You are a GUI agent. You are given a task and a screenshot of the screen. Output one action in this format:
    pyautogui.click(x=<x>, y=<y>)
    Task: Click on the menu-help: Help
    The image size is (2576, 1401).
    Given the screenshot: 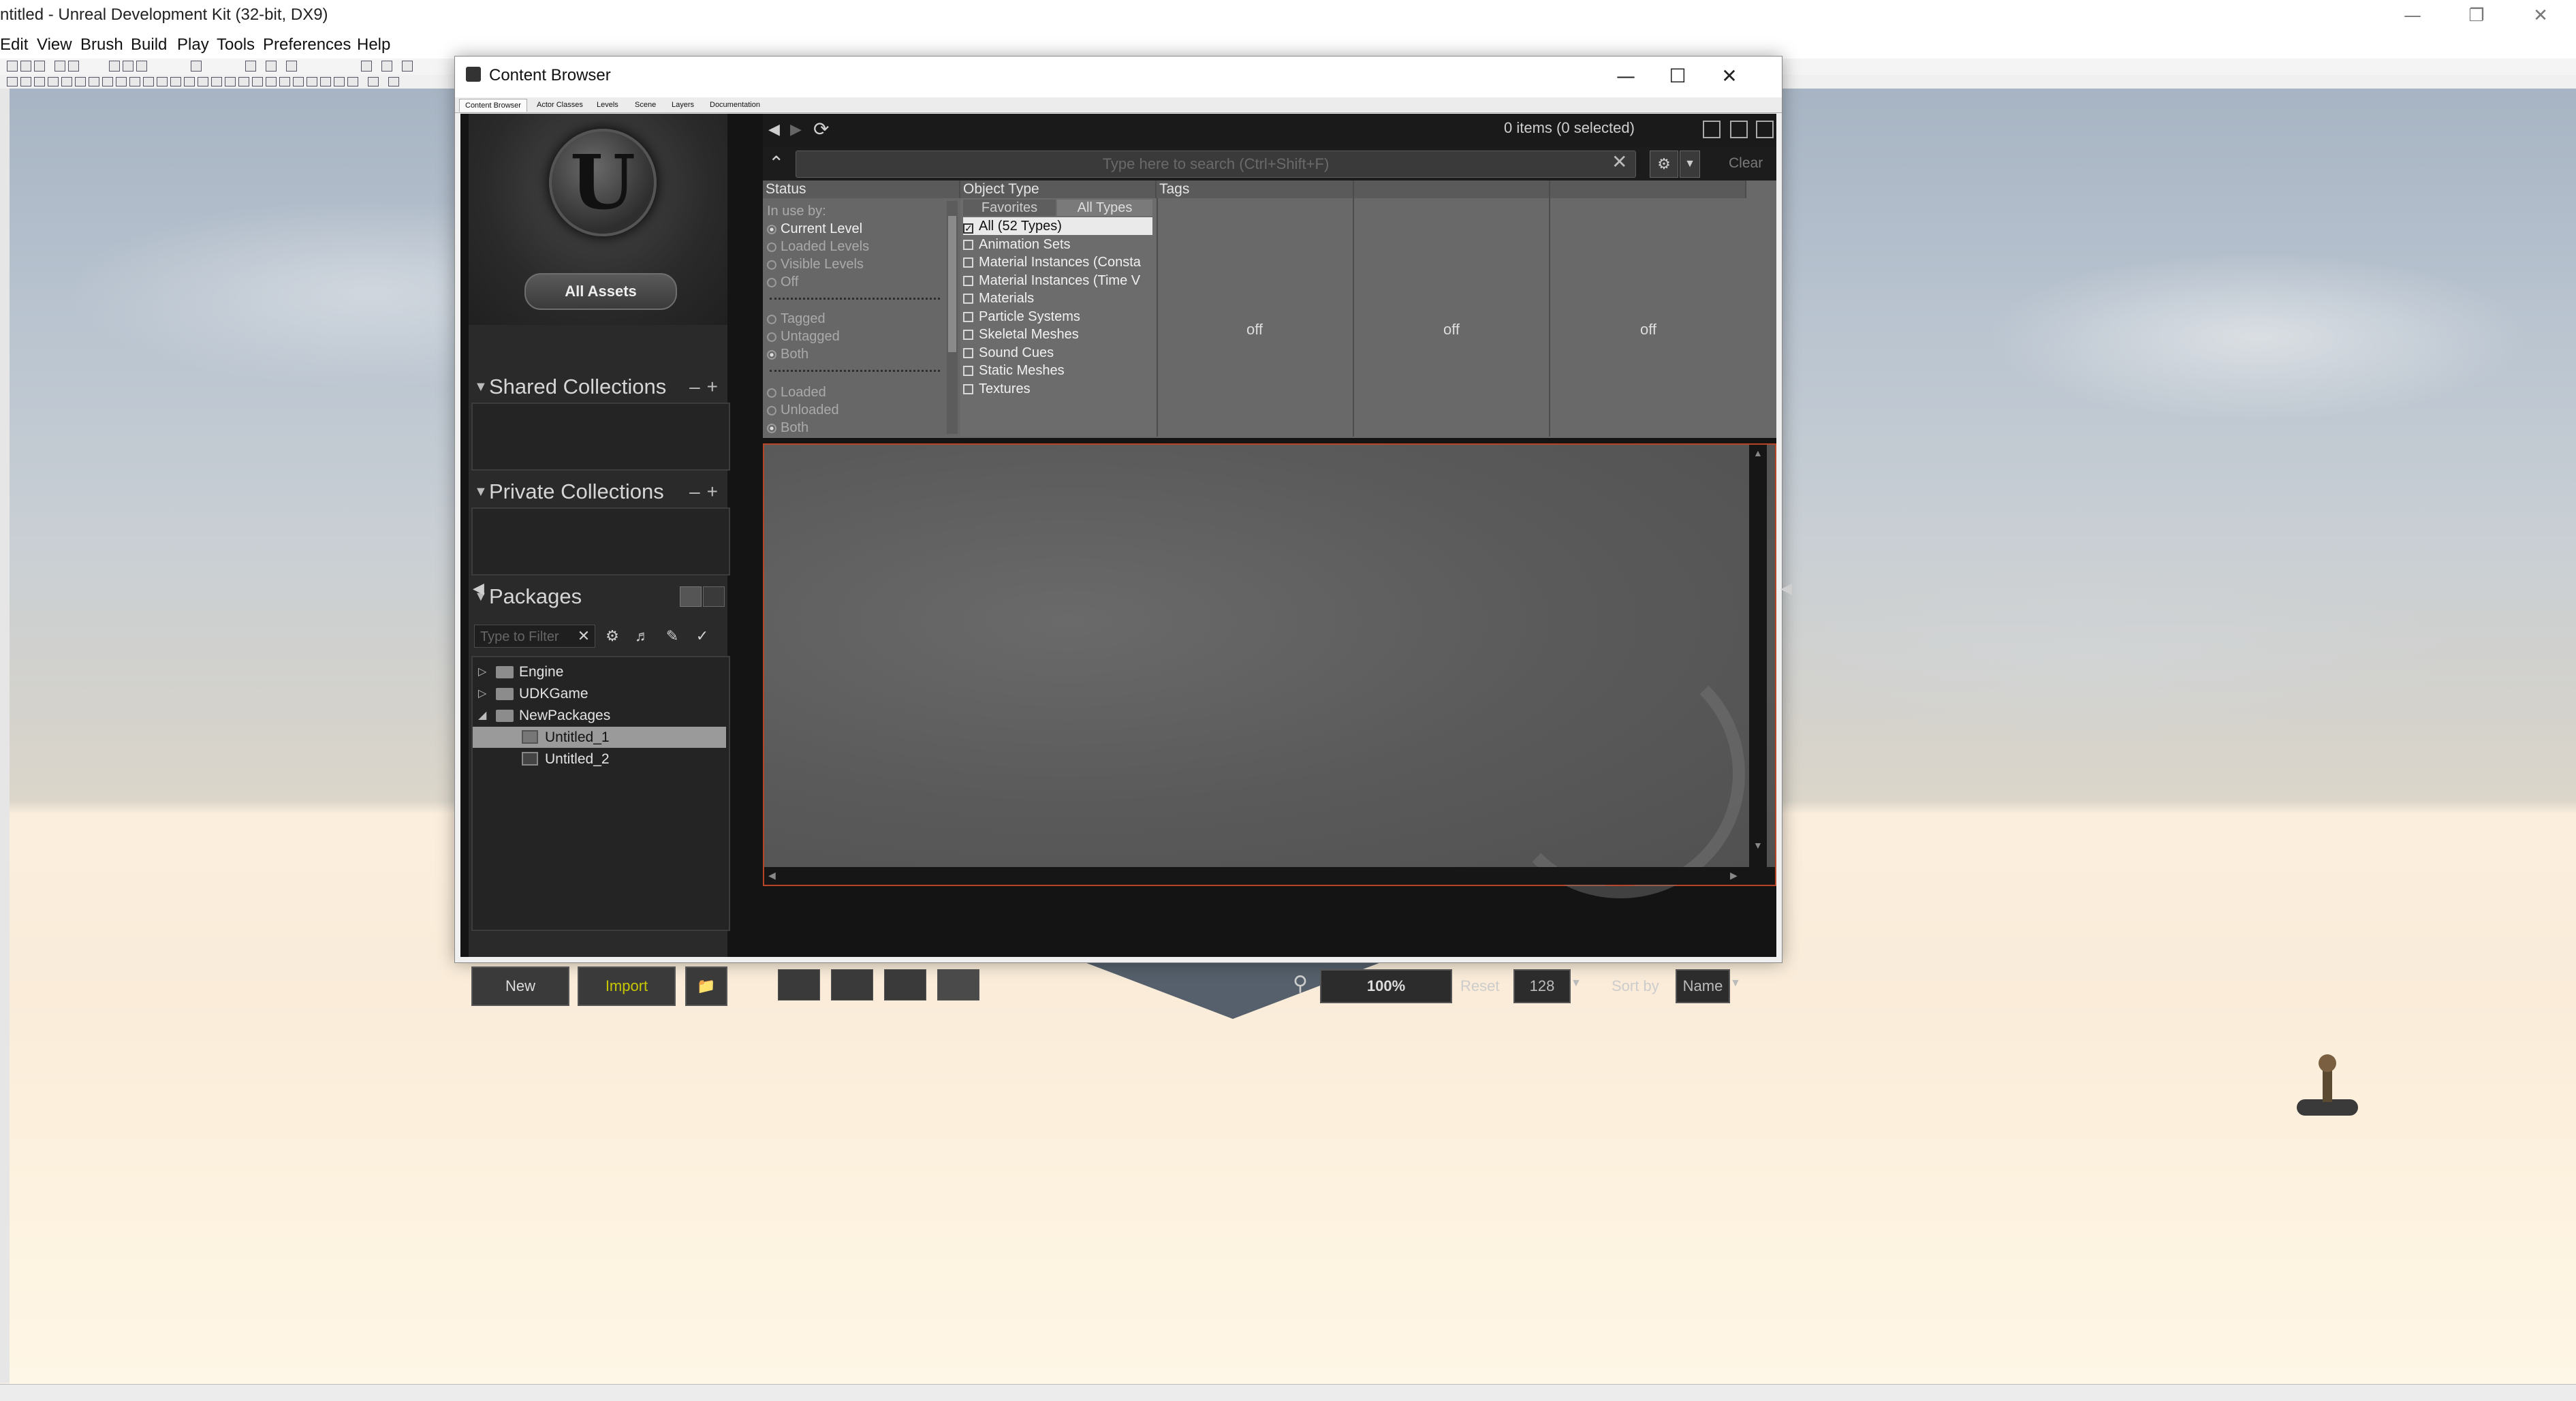 What is the action you would take?
    pyautogui.click(x=374, y=45)
    